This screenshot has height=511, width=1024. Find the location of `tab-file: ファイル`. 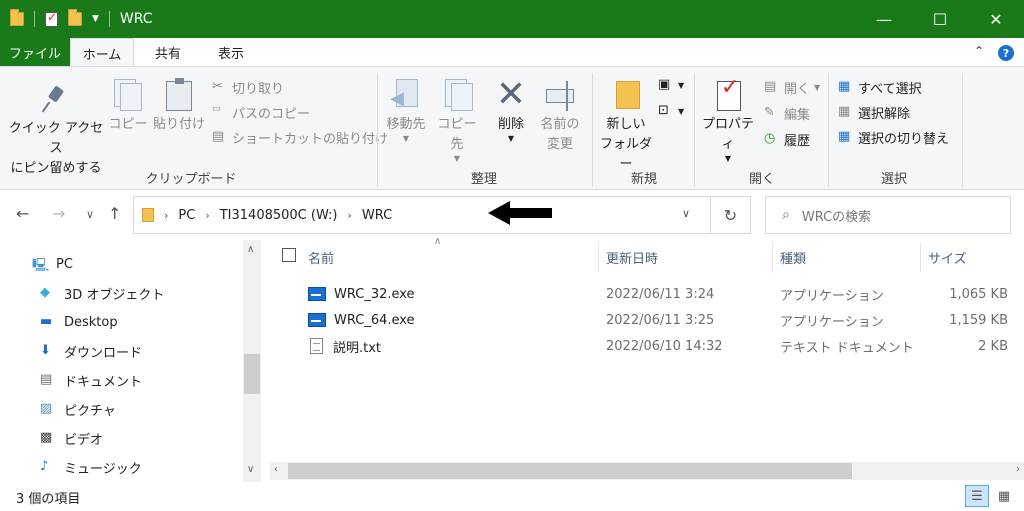

tab-file: ファイル is located at coordinates (35, 52).